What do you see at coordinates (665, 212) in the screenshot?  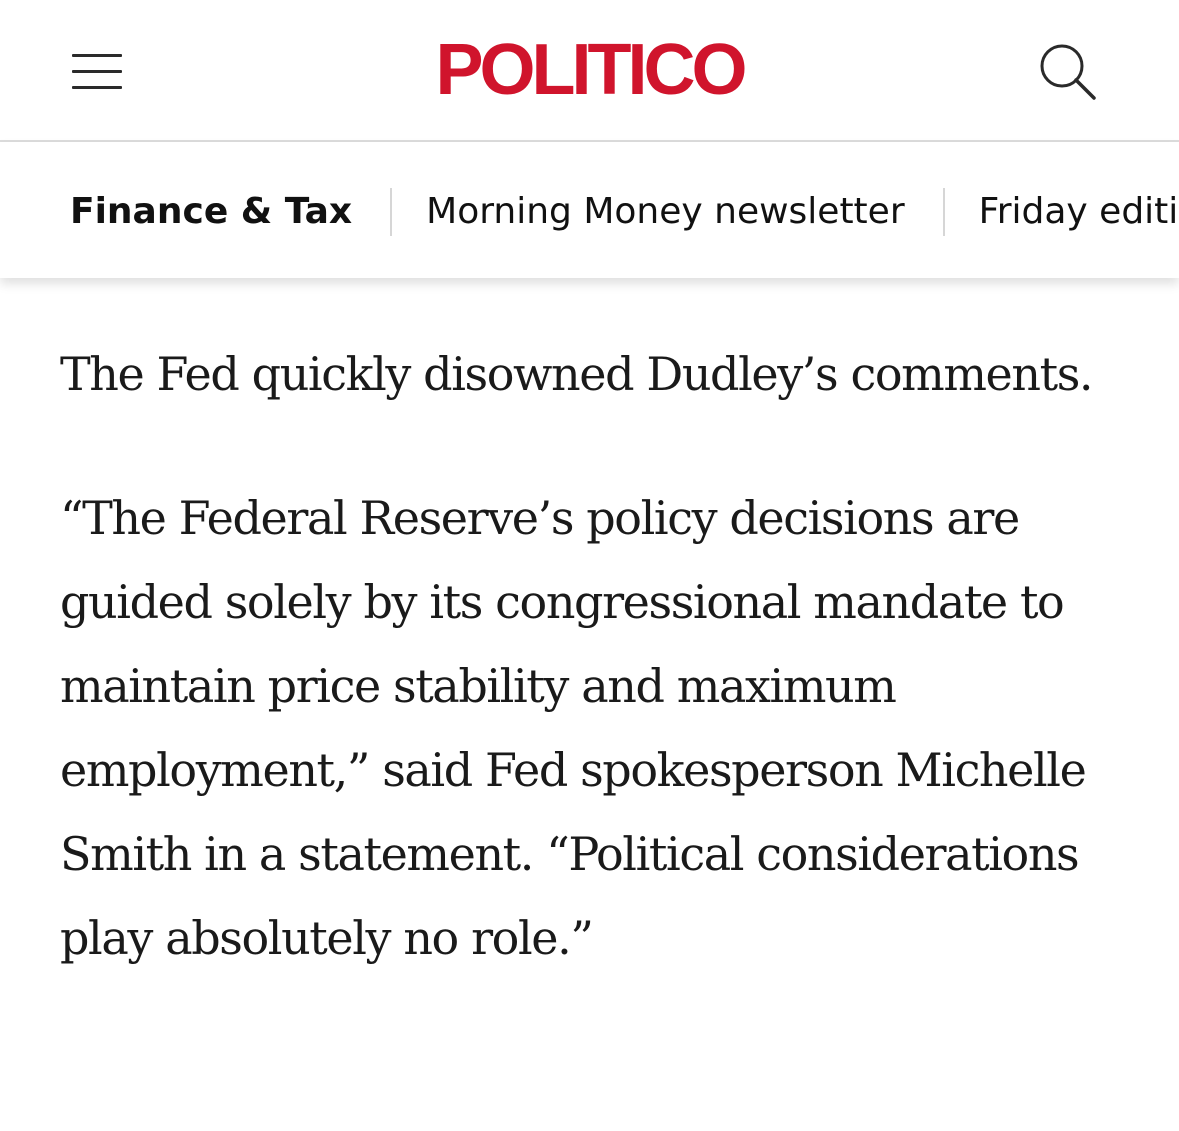 I see `subnav-item-morning-money: Morning Money newsletter` at bounding box center [665, 212].